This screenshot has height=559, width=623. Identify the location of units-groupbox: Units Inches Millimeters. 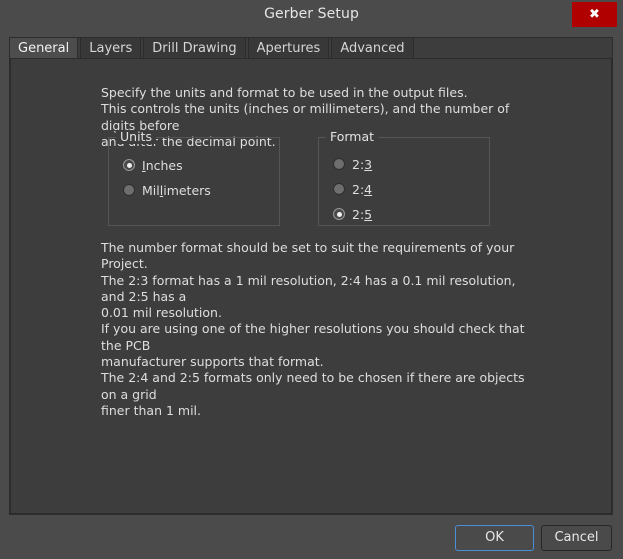
(194, 178).